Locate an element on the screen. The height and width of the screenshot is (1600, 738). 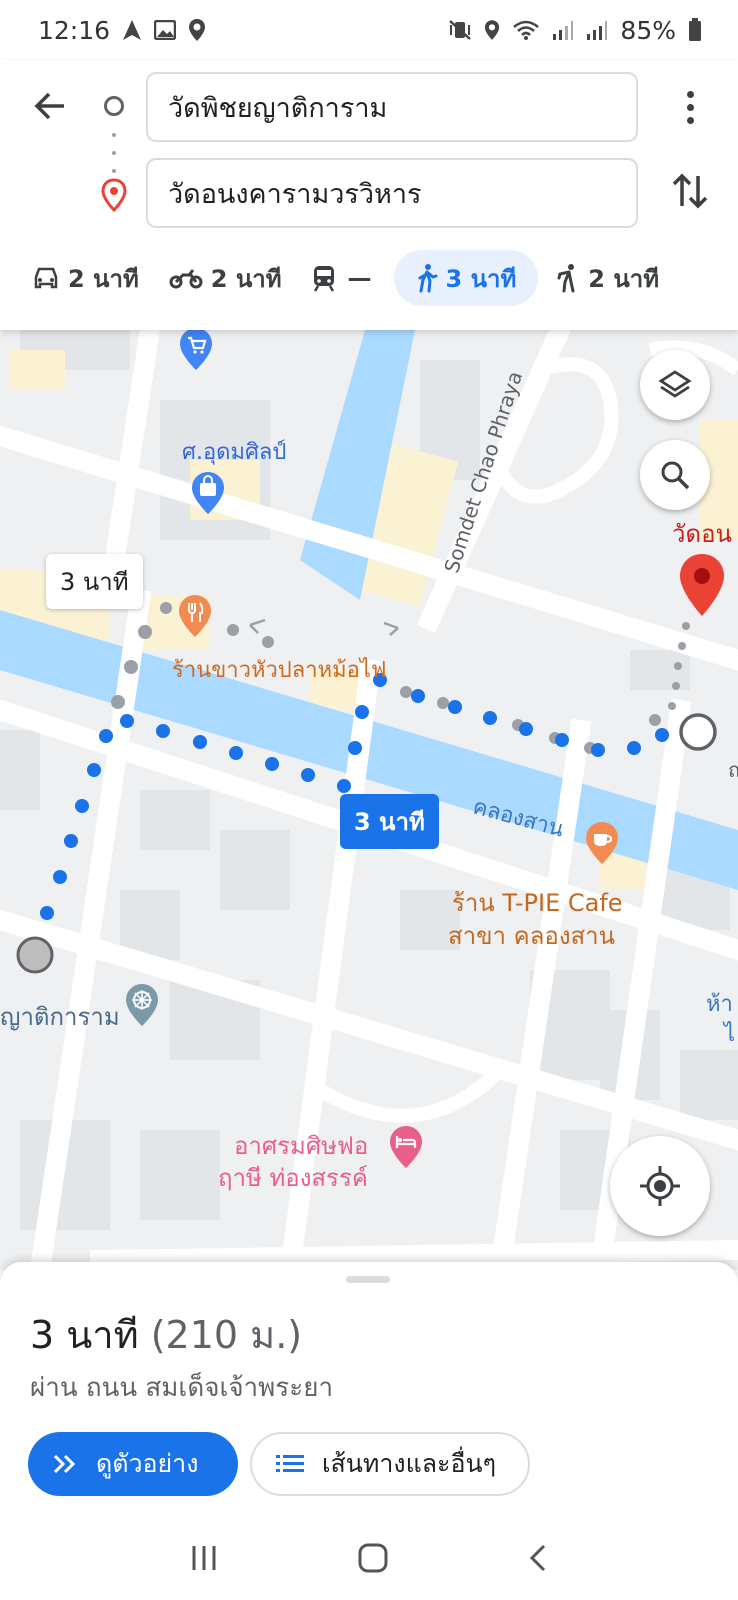
my-location-icon is located at coordinates (660, 1186).